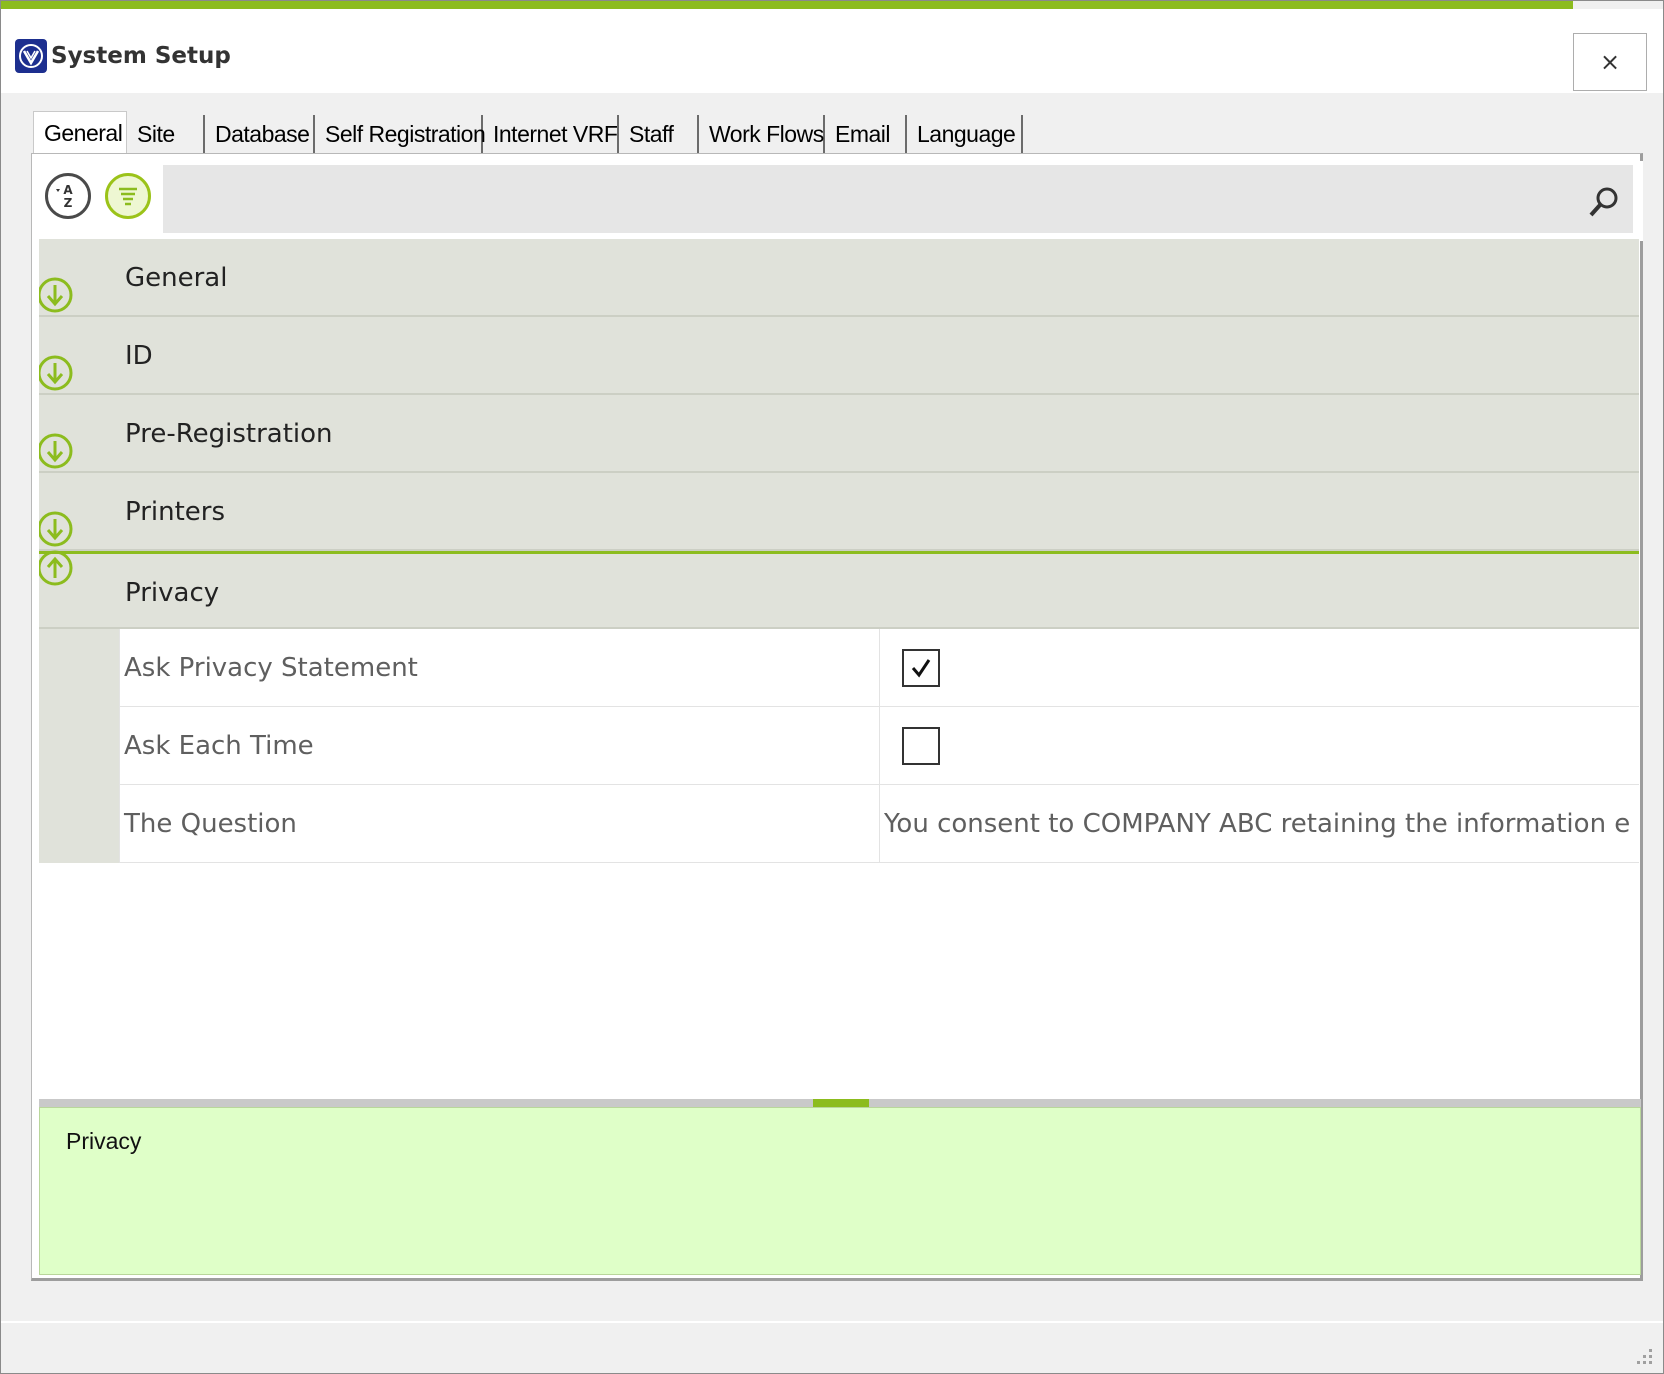  I want to click on splitter-handle, so click(841, 1103).